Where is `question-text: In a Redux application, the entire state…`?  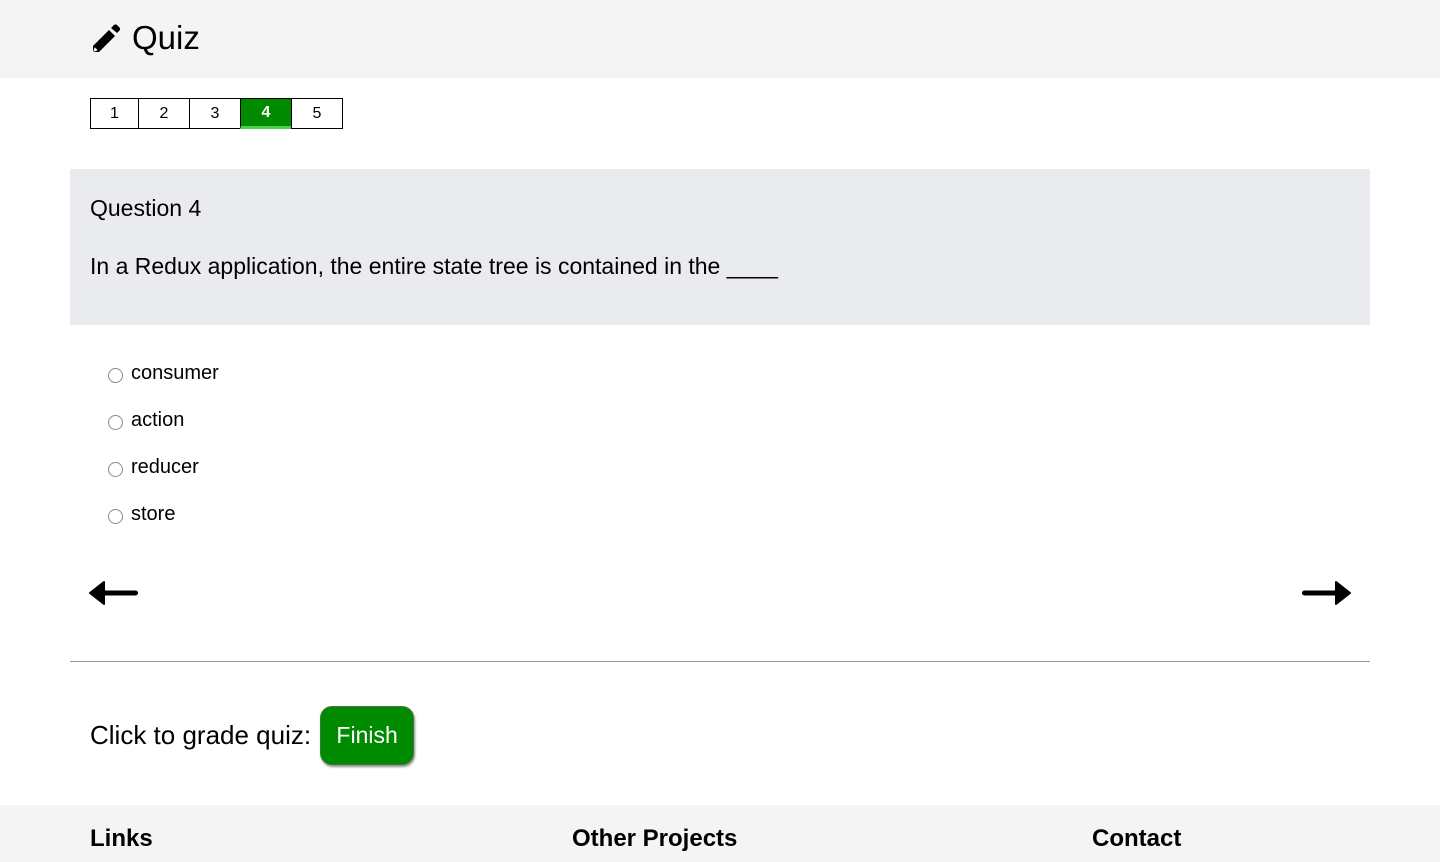
question-text: In a Redux application, the entire state… is located at coordinates (434, 266).